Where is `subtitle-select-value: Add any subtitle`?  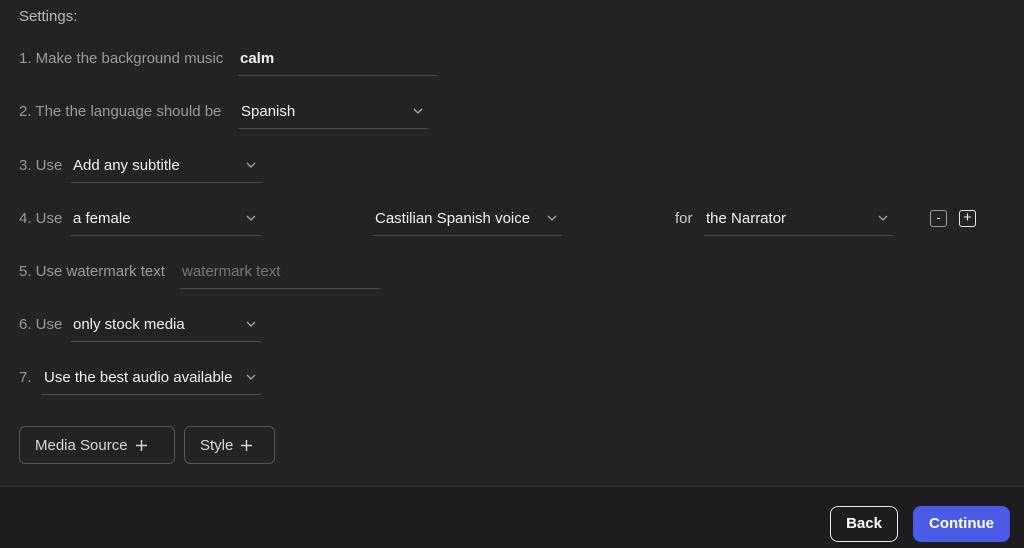 subtitle-select-value: Add any subtitle is located at coordinates (126, 165).